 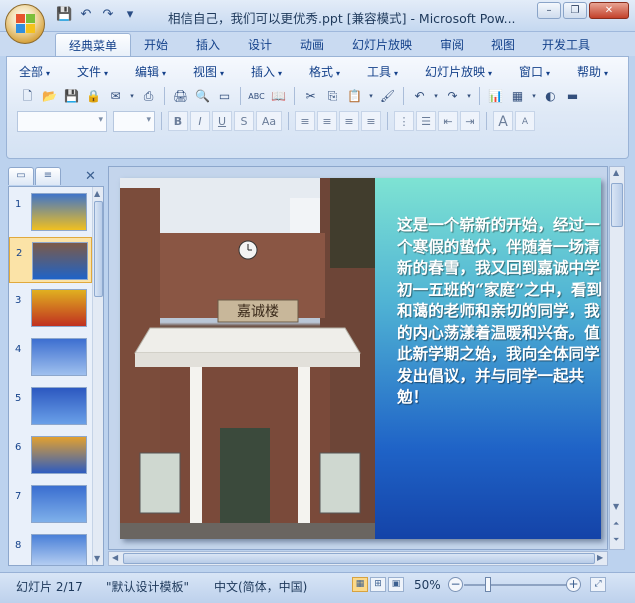 What do you see at coordinates (371, 121) in the screenshot?
I see `justify-button: ≡` at bounding box center [371, 121].